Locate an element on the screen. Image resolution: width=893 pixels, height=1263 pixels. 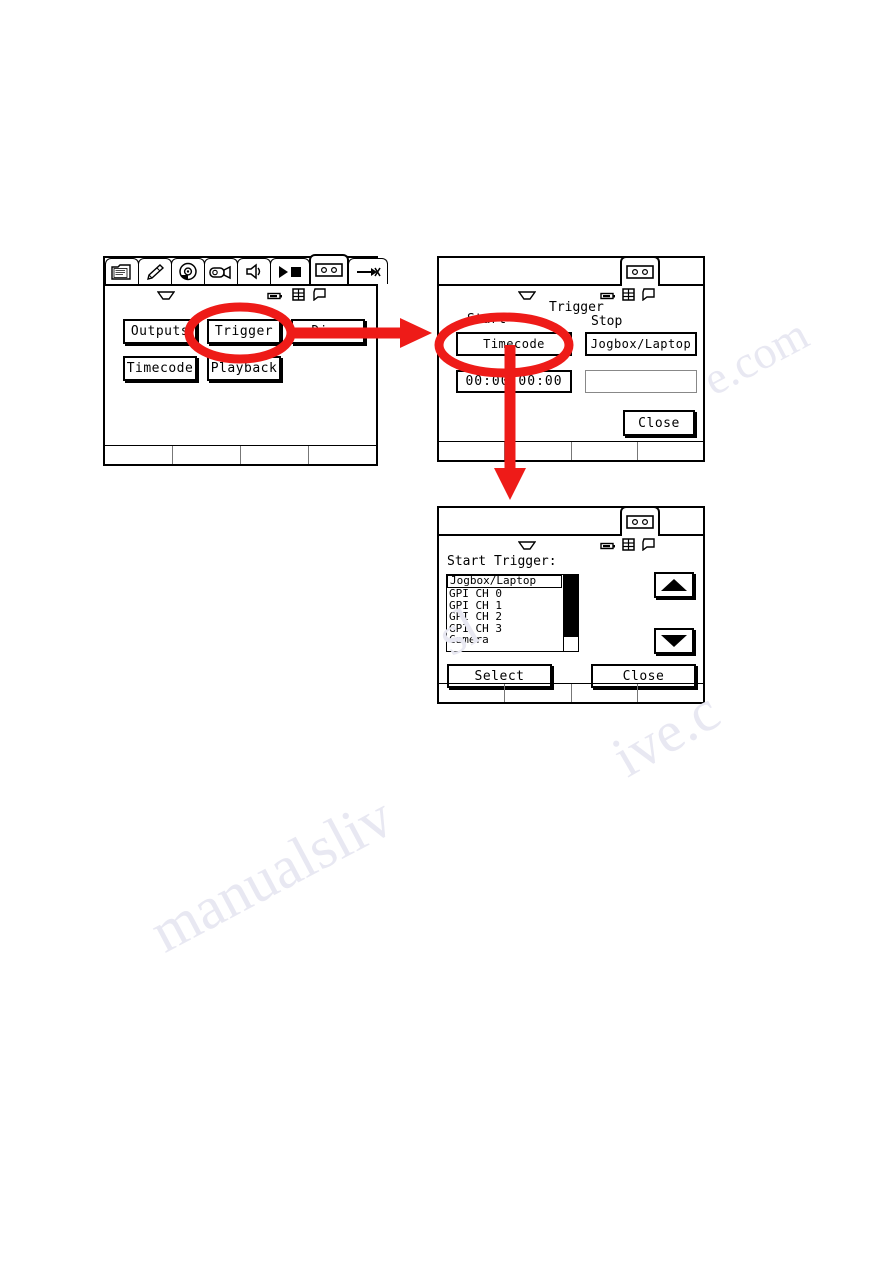
list-item: Camera is located at coordinates (504, 640).